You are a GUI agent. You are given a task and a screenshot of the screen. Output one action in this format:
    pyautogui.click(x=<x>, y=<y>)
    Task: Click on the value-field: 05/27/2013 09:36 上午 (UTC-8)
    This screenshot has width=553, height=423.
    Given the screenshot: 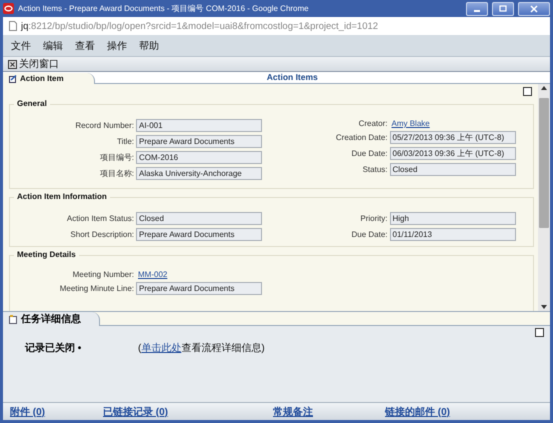 What is the action you would take?
    pyautogui.click(x=453, y=137)
    